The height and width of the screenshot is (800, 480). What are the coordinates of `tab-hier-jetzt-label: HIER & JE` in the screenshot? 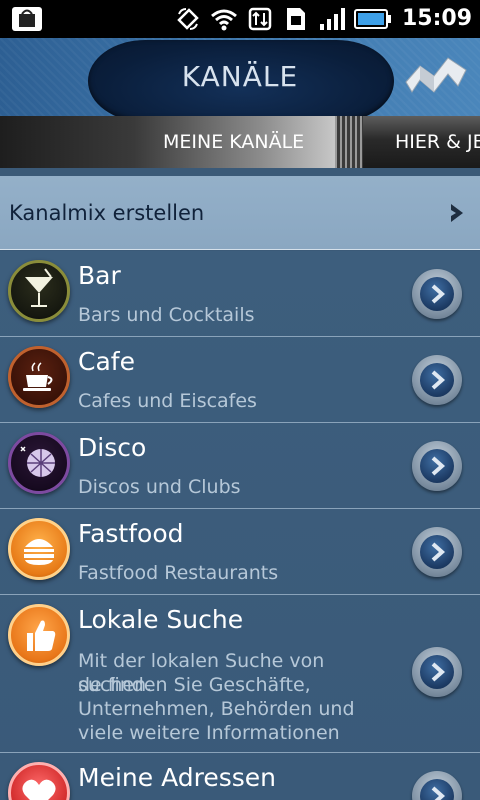 It's located at (437, 142).